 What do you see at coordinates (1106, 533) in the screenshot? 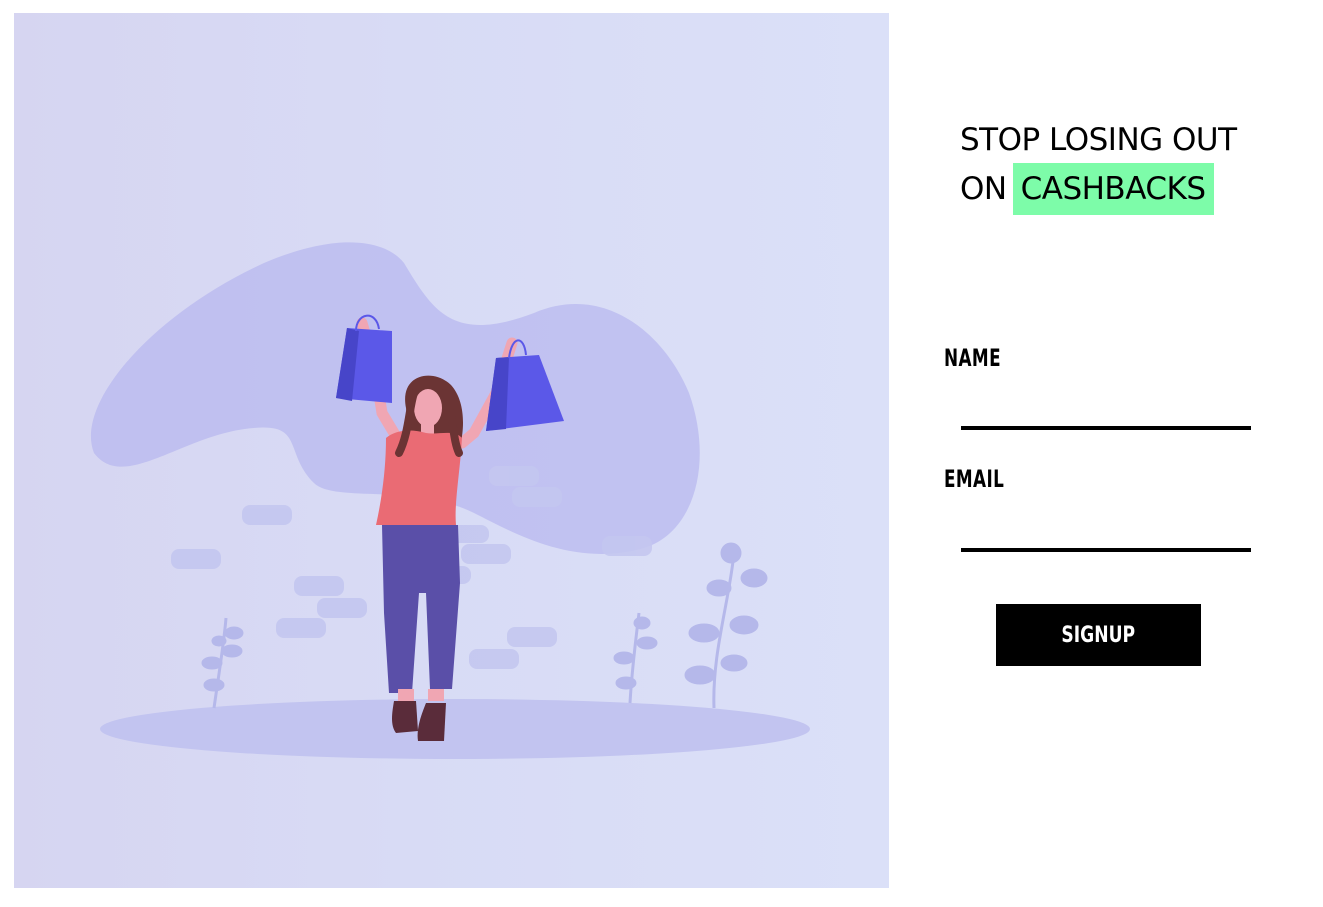
I see `email-field` at bounding box center [1106, 533].